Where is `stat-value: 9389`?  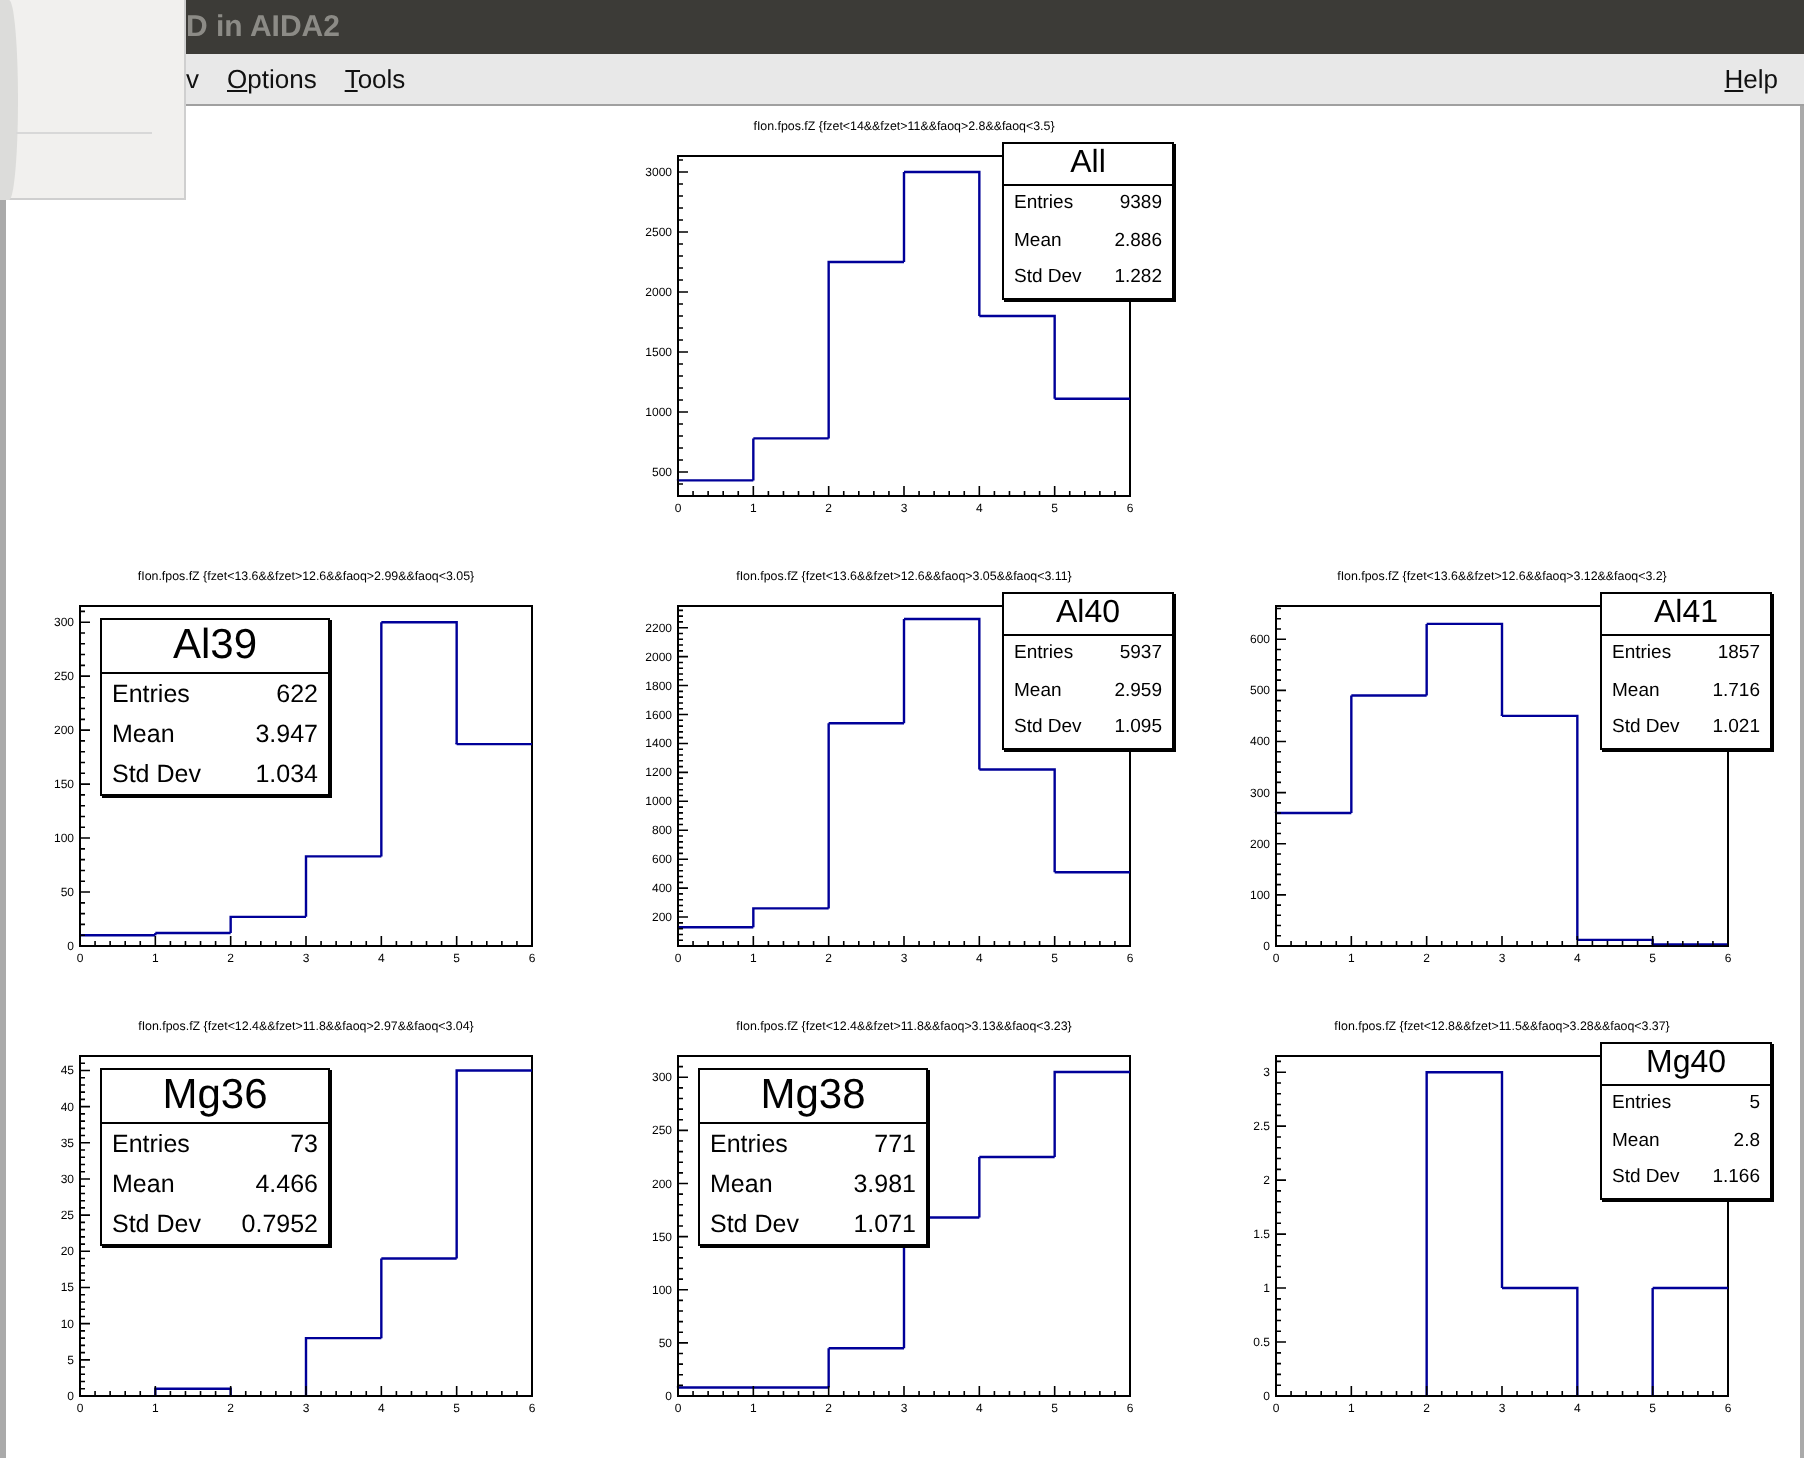
stat-value: 9389 is located at coordinates (1140, 204).